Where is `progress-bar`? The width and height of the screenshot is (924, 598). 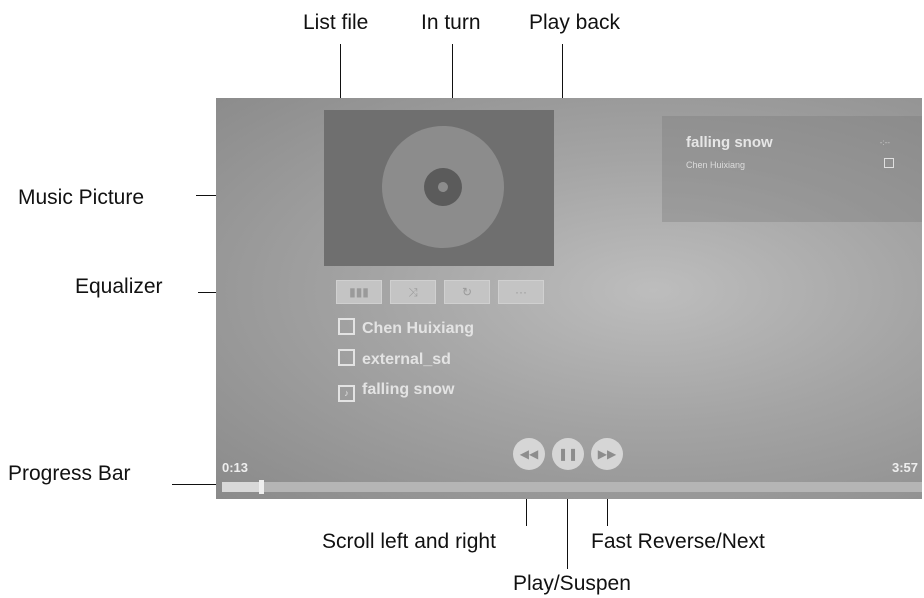 progress-bar is located at coordinates (572, 487).